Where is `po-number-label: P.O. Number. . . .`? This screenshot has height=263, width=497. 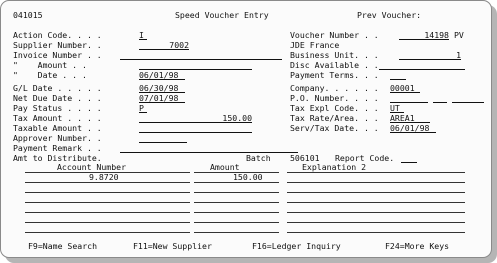 po-number-label: P.O. Number. . . . is located at coordinates (334, 98).